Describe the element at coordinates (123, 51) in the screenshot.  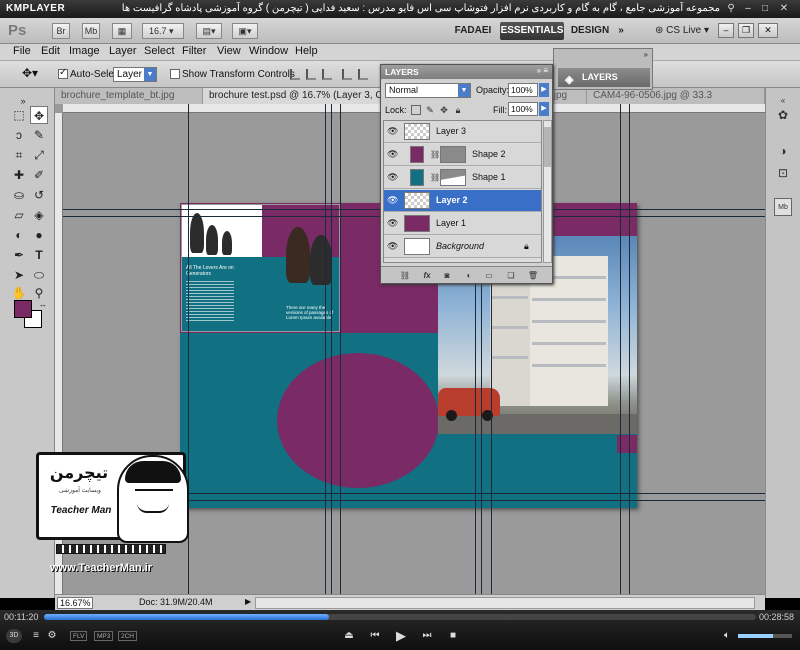
I see `menu-layer: Layer` at that location.